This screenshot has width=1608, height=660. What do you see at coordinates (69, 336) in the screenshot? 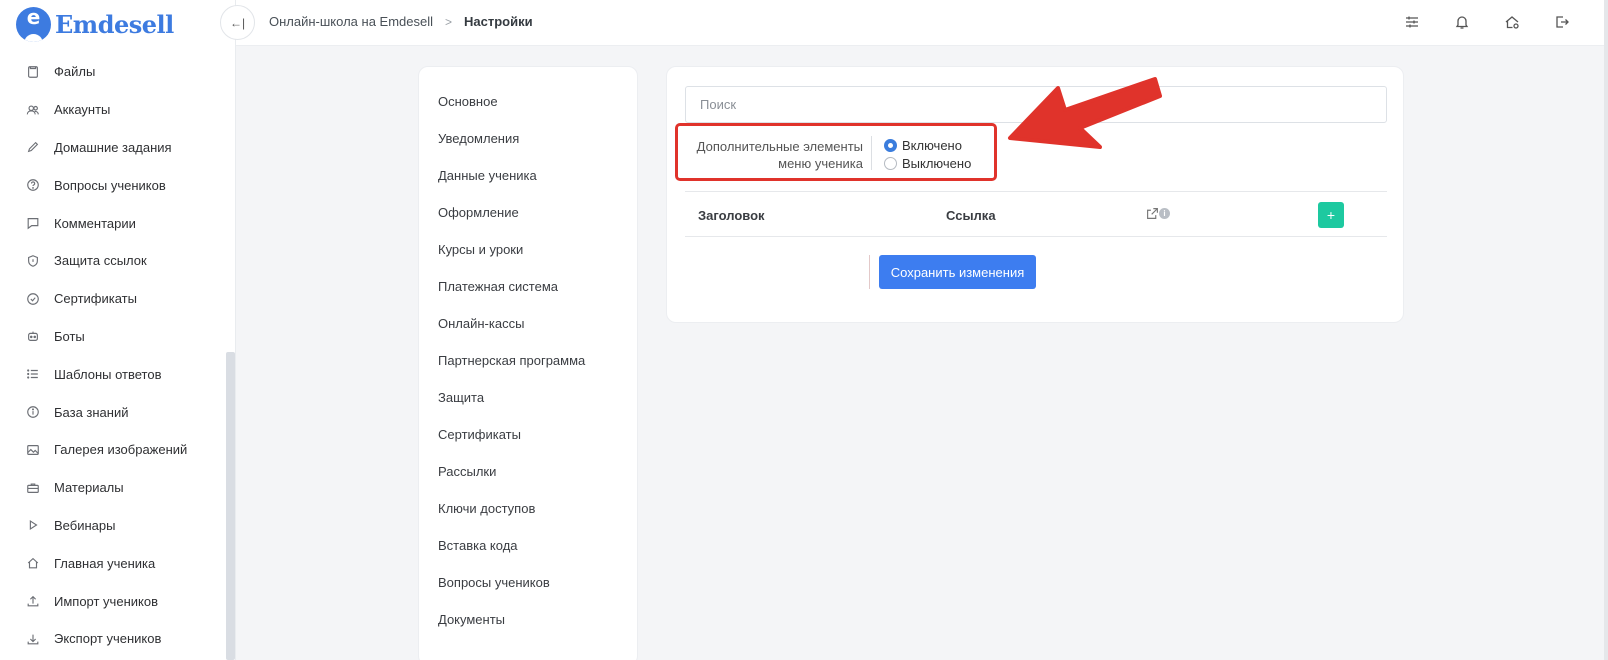
I see `sidebar-item-label: Боты` at bounding box center [69, 336].